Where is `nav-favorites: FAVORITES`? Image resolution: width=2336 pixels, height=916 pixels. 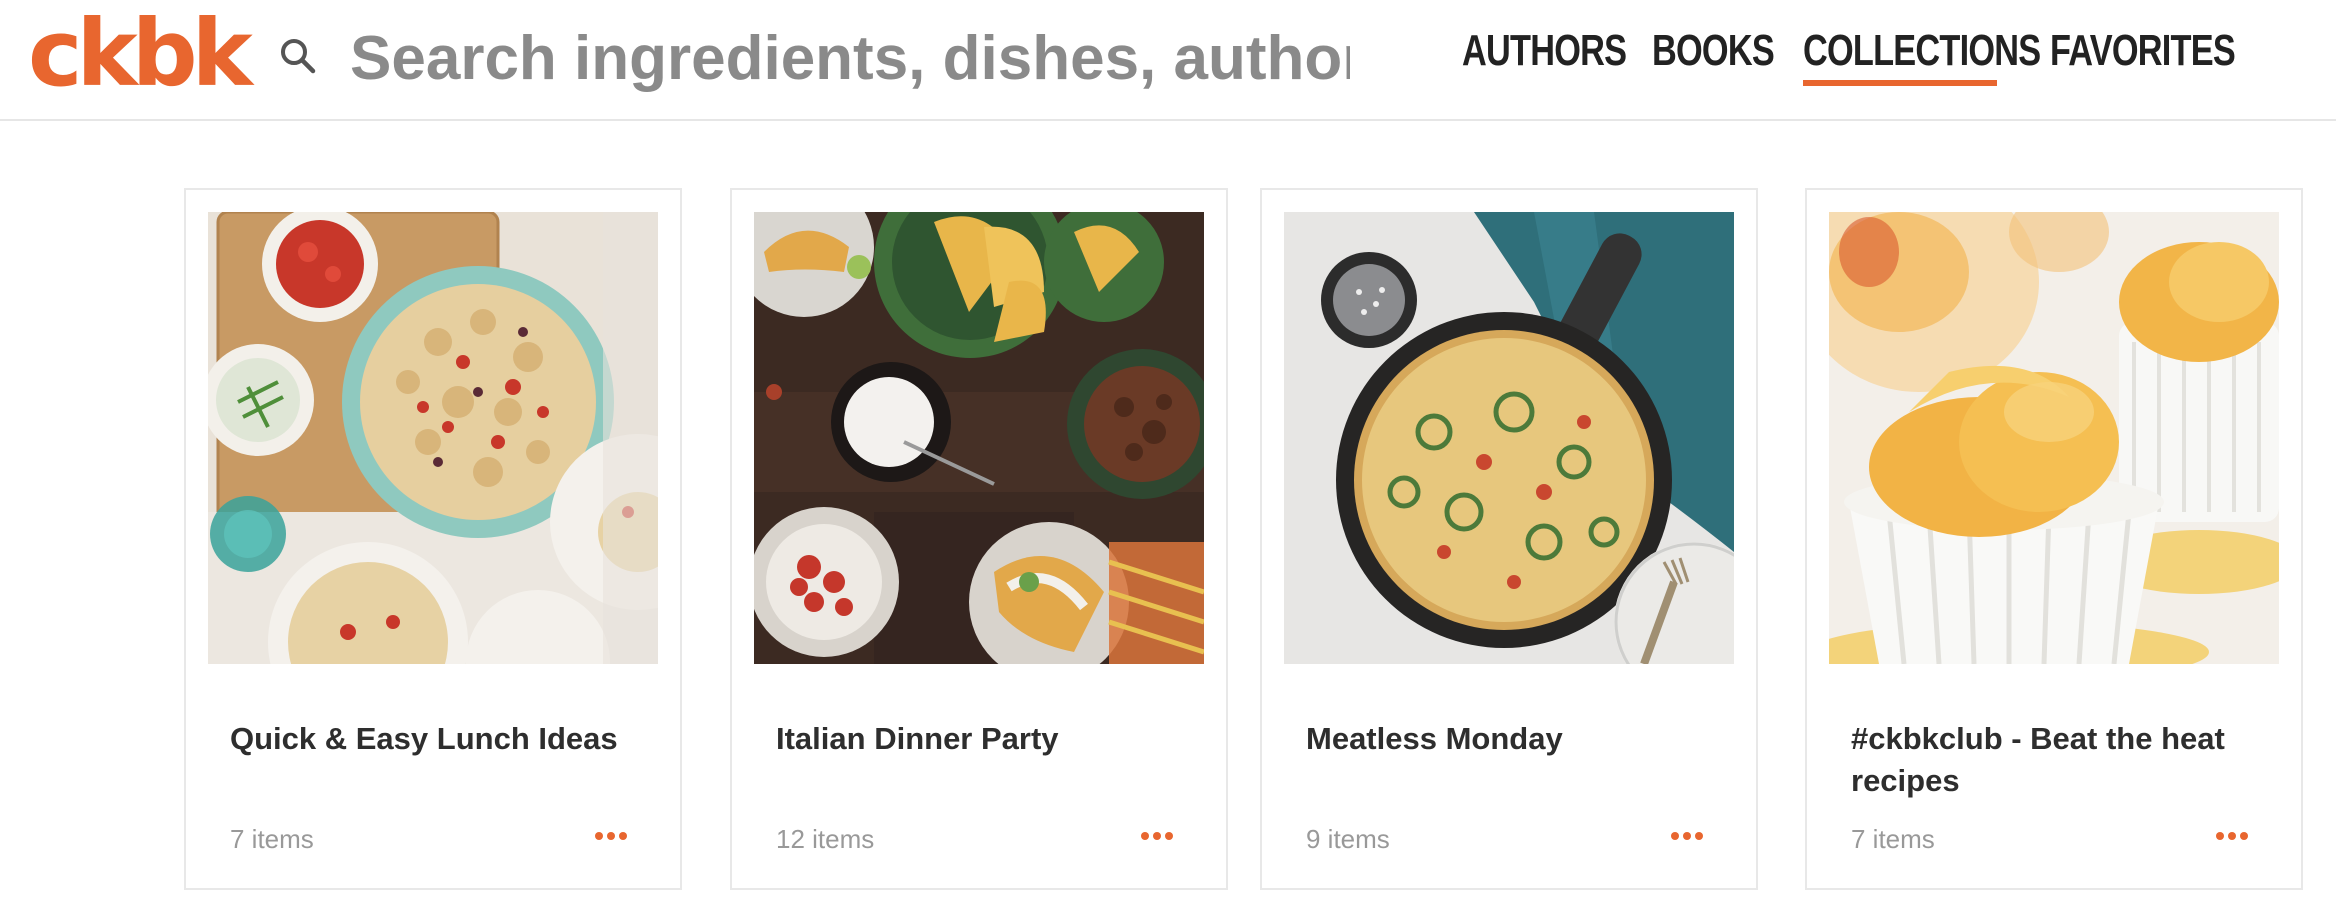 nav-favorites: FAVORITES is located at coordinates (2143, 51).